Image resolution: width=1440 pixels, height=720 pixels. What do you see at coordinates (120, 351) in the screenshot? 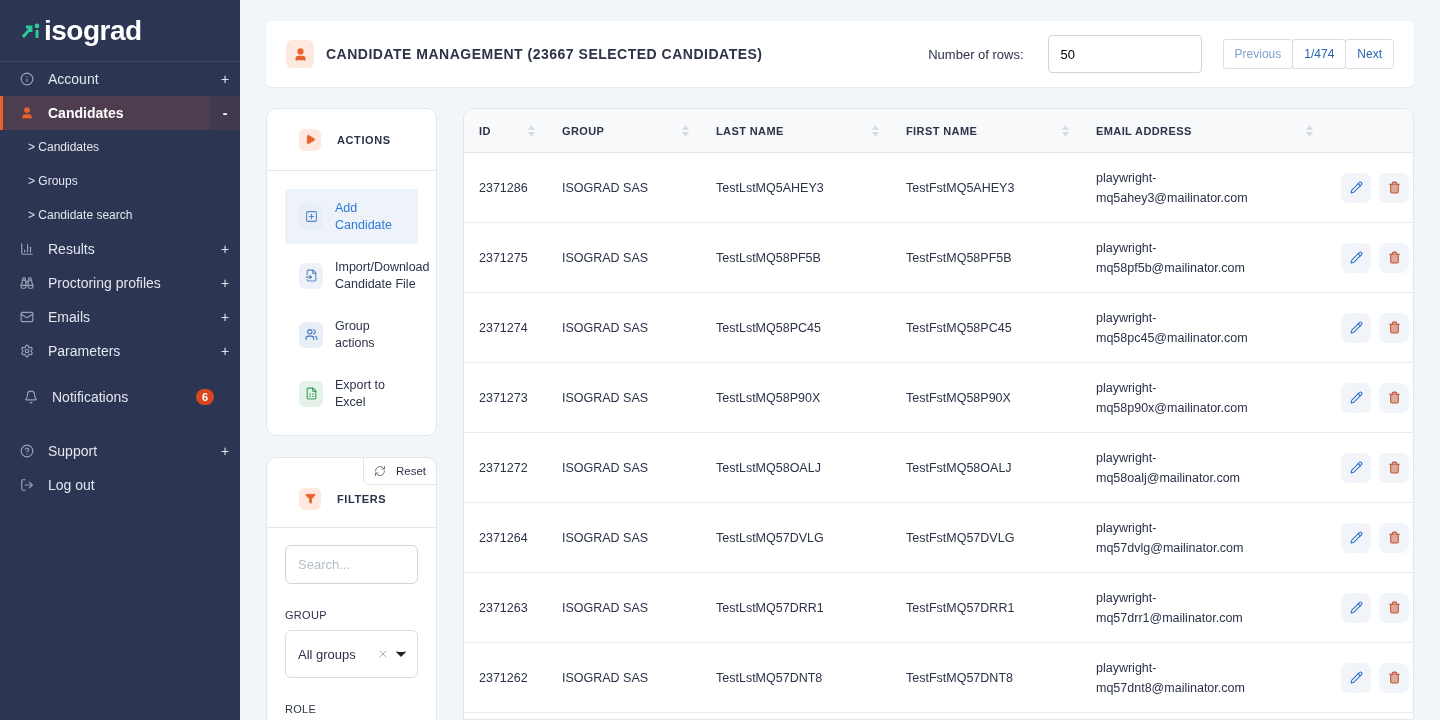
I see `nav-item: Parameters +` at bounding box center [120, 351].